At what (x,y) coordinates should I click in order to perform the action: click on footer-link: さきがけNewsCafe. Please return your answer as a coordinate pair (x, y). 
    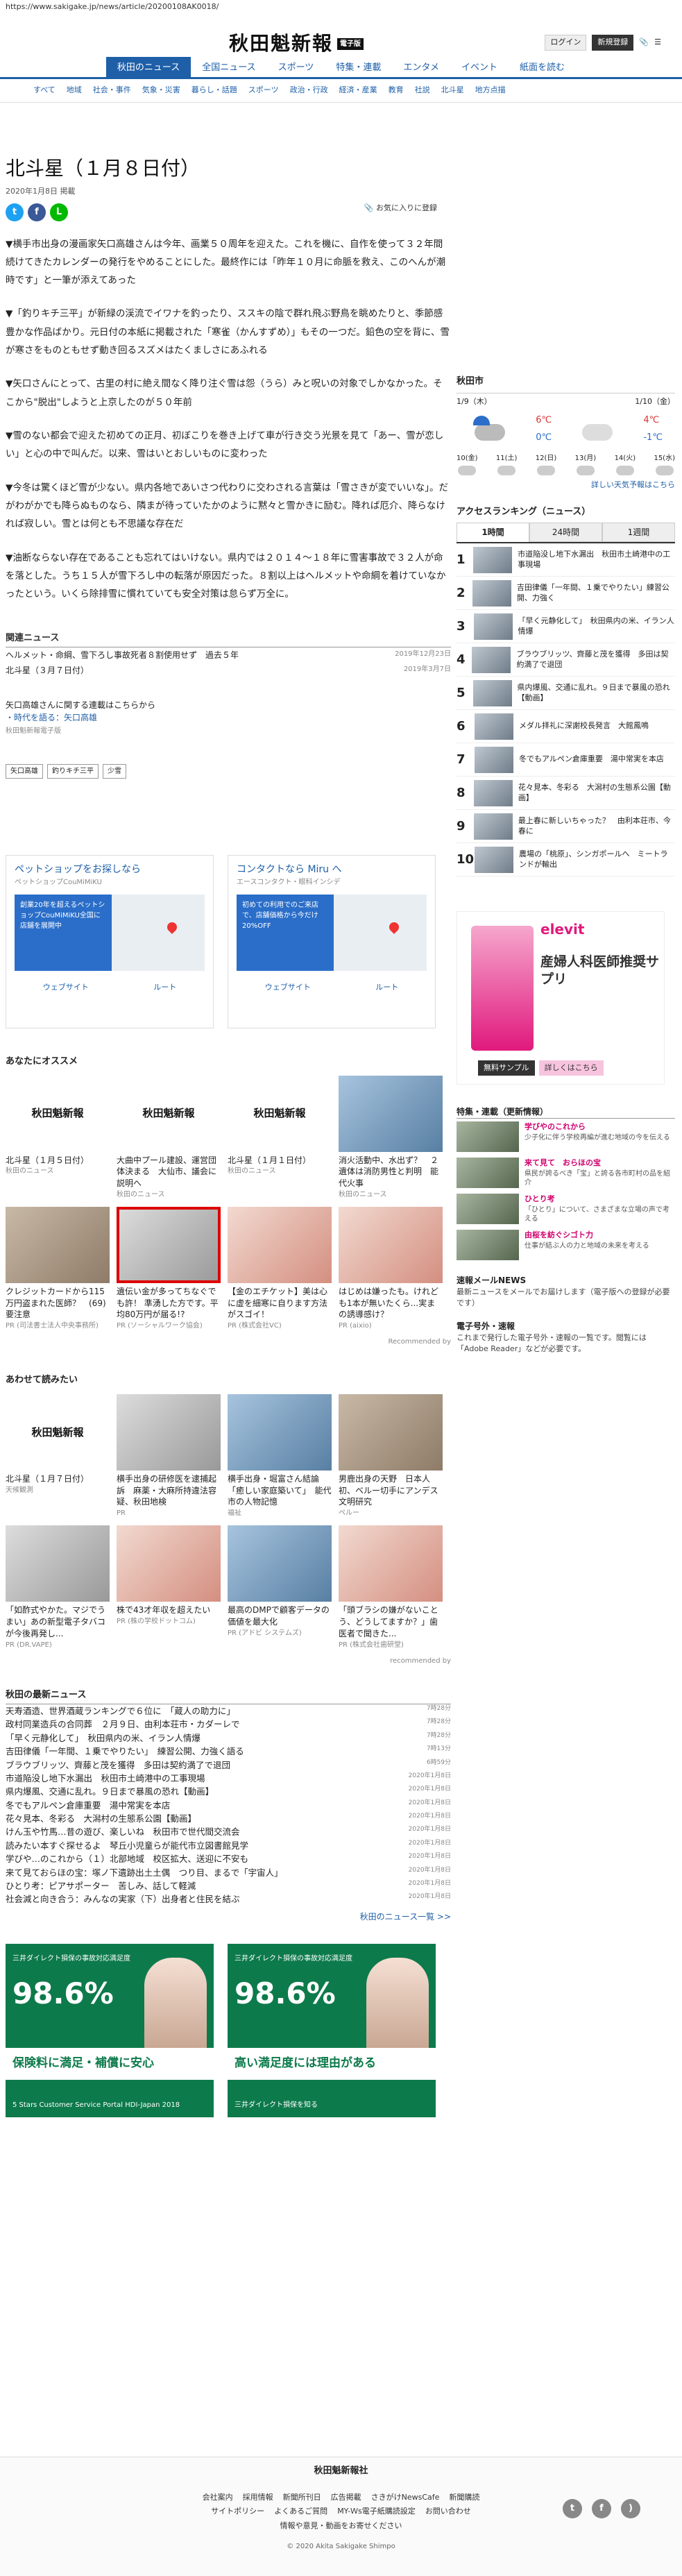
    Looking at the image, I should click on (405, 2498).